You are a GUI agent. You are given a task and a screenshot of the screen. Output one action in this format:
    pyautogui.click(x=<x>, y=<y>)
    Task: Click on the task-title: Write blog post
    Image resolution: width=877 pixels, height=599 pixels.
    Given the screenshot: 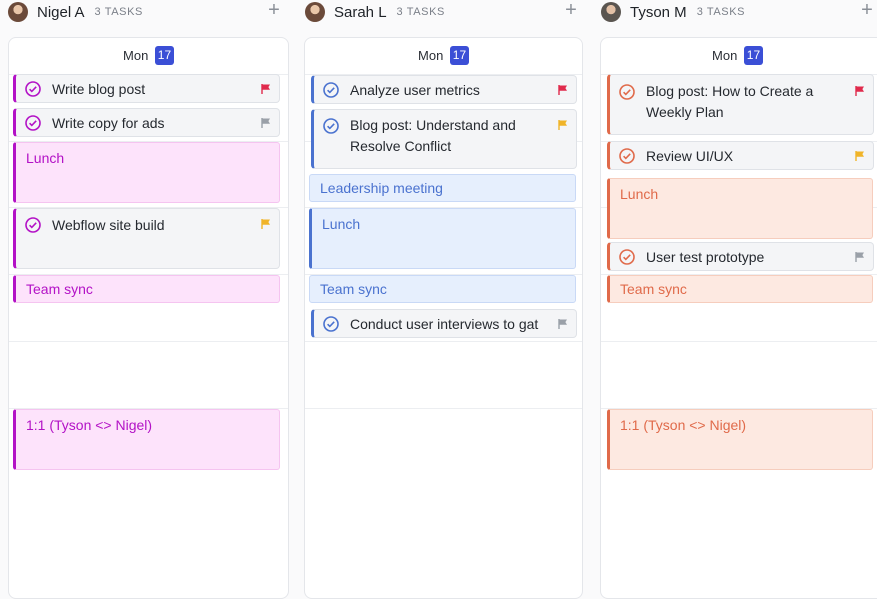 What is the action you would take?
    pyautogui.click(x=99, y=89)
    